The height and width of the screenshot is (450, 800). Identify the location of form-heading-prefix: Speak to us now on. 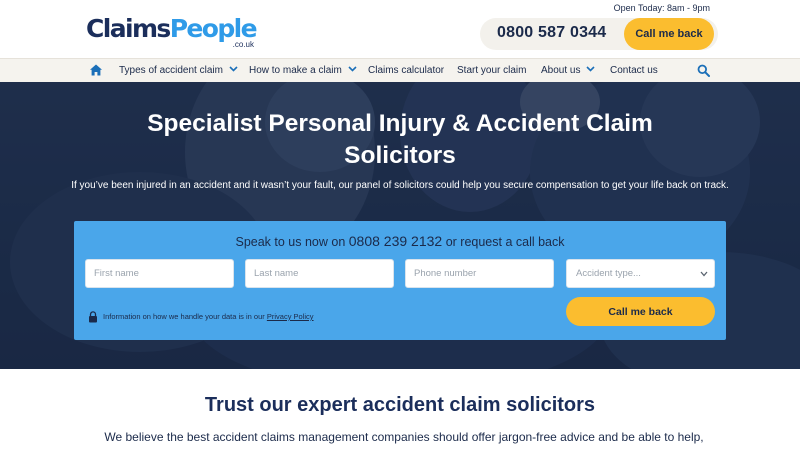
(290, 242).